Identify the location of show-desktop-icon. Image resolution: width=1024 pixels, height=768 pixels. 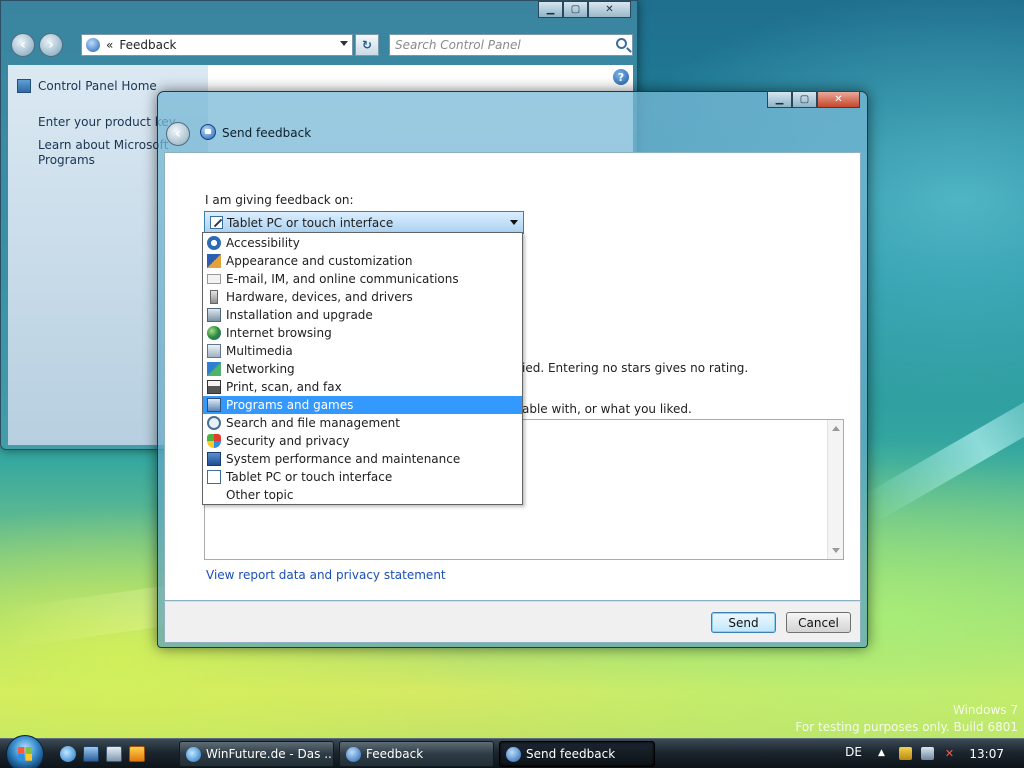
(91, 754).